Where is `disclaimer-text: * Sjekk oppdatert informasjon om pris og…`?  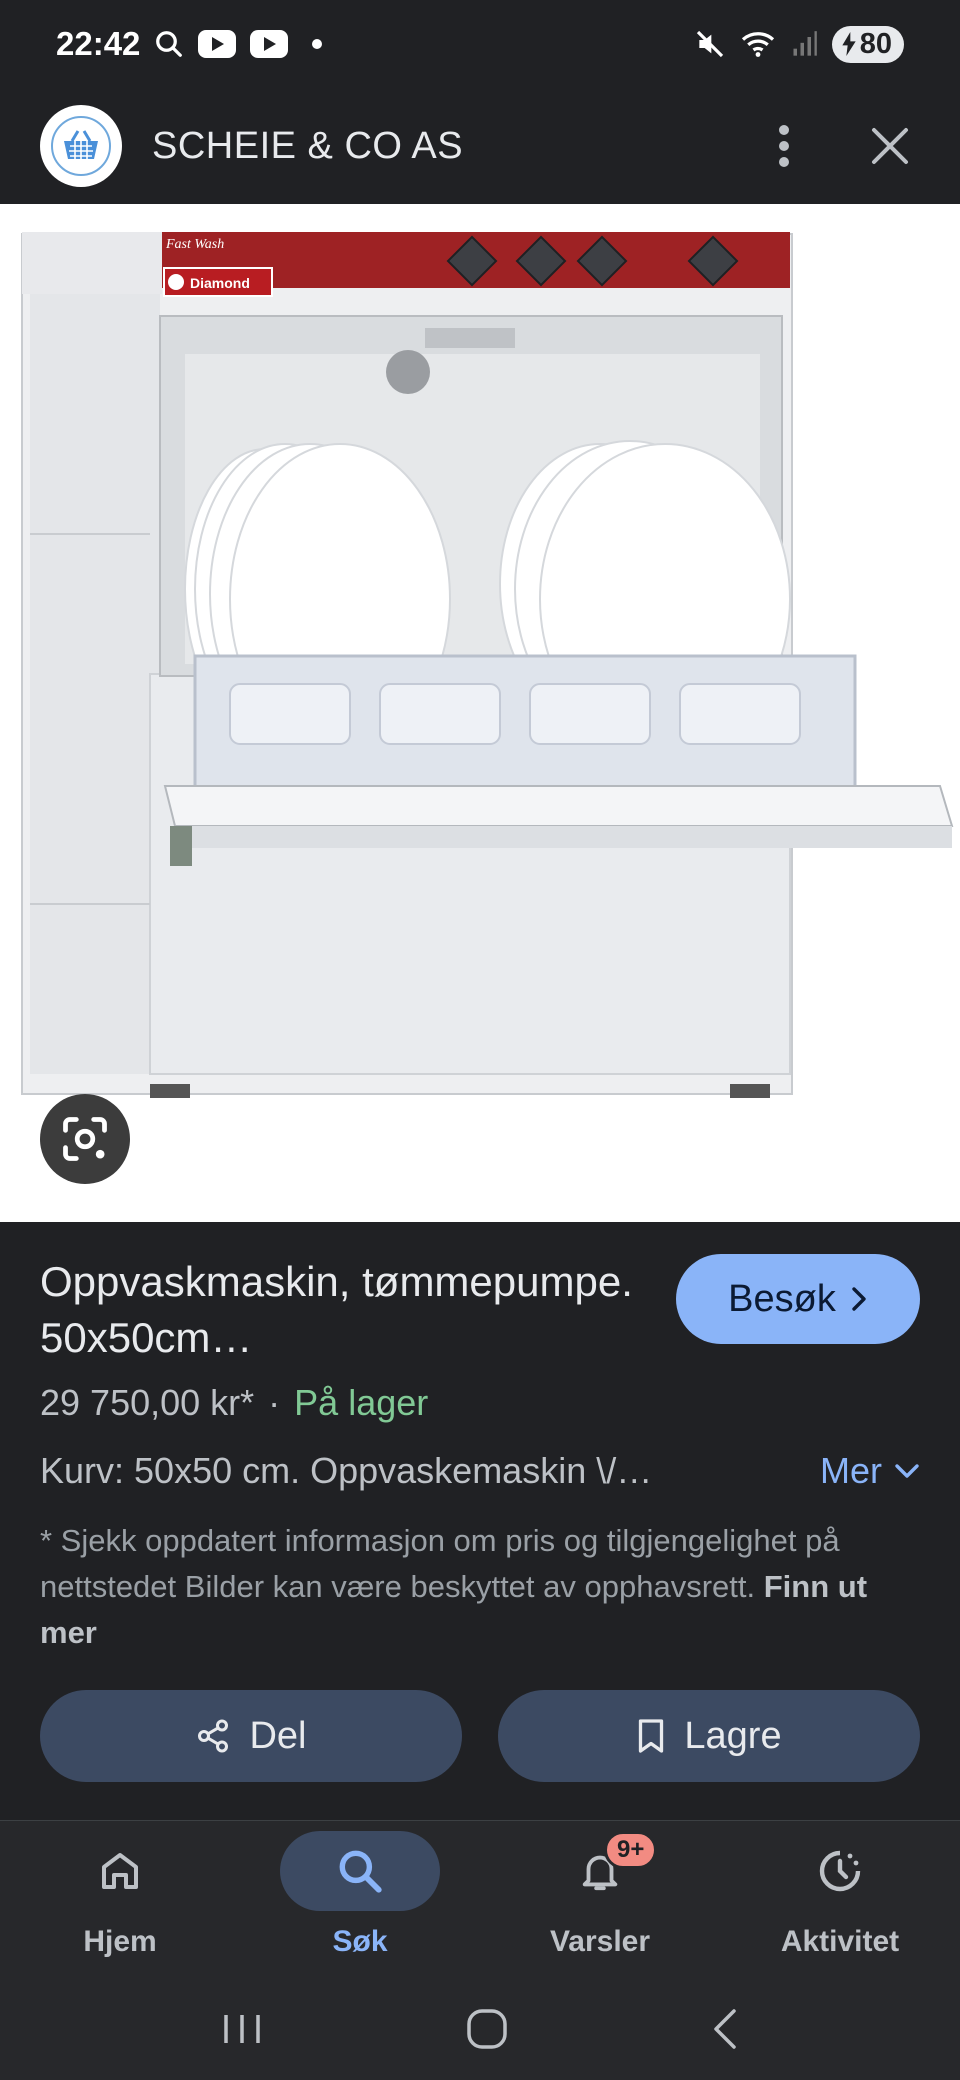 disclaimer-text: * Sjekk oppdatert informasjon om pris og… is located at coordinates (440, 1563).